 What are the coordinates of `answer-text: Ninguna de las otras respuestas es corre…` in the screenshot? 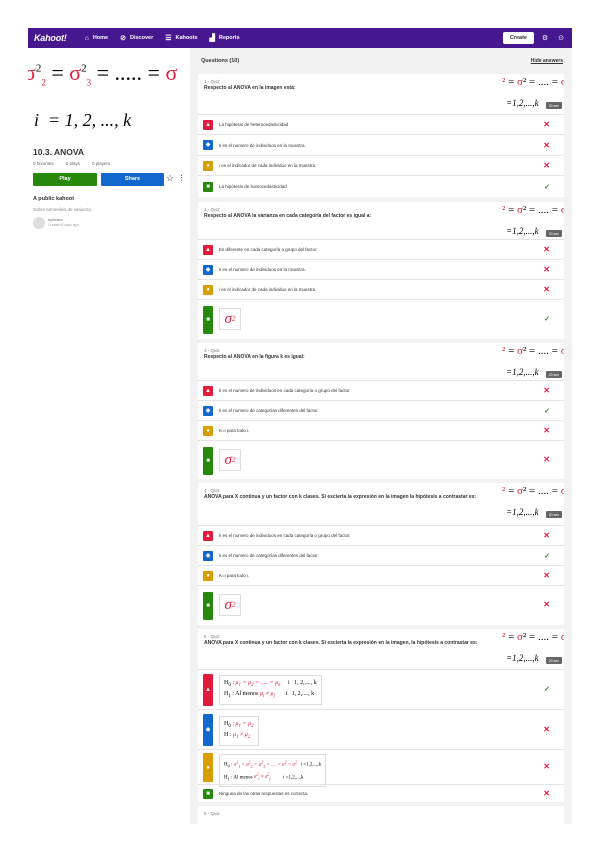 It's located at (264, 793).